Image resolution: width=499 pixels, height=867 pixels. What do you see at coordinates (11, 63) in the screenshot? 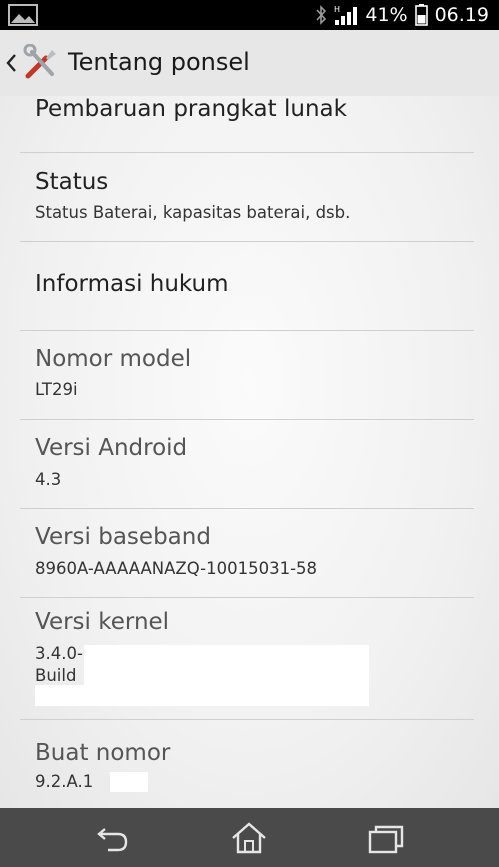
I see `back-chevron-icon` at bounding box center [11, 63].